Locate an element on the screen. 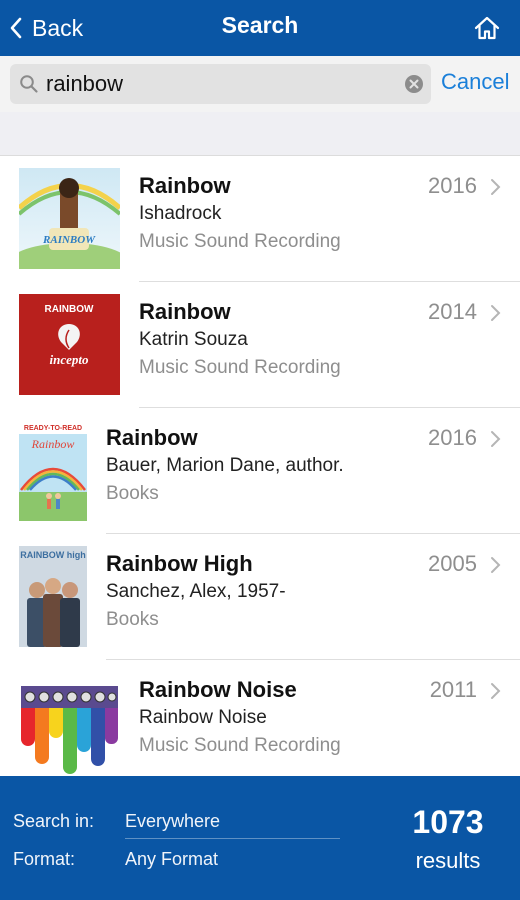  result-title: Rainbow High is located at coordinates (179, 563).